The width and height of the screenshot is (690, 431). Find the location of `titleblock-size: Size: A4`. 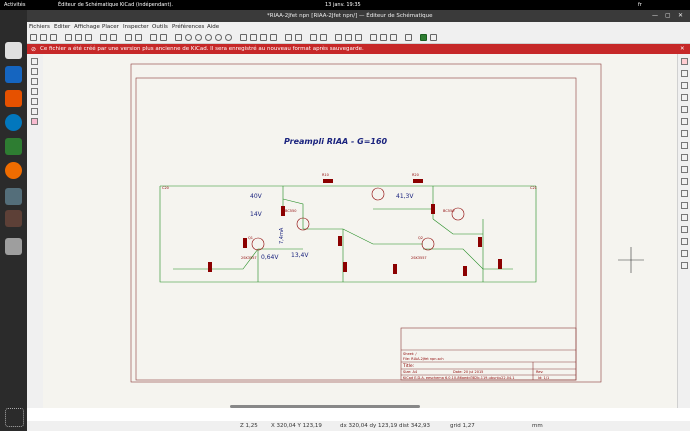

titleblock-size: Size: A4 is located at coordinates (410, 372).